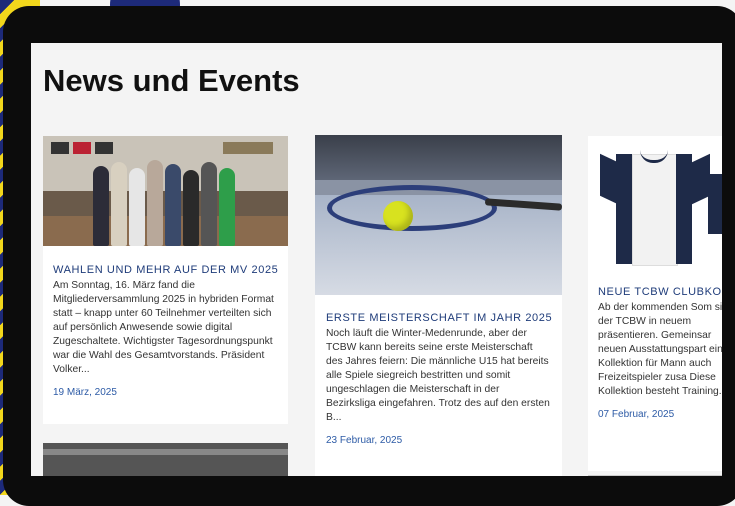 This screenshot has width=735, height=506. I want to click on tennis-ball-icon, so click(398, 216).